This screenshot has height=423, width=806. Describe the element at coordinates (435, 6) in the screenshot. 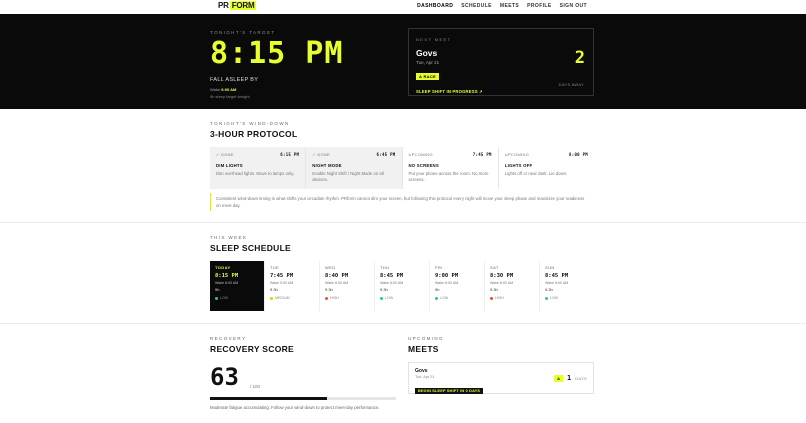

I see `nav-dashboard: DASHBOARD` at that location.